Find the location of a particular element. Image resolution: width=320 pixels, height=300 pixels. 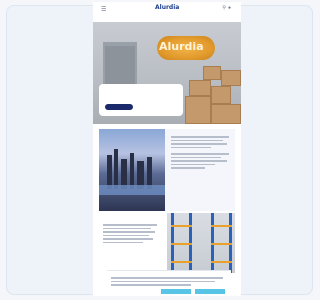

cookie-settings-button is located at coordinates (176, 291).